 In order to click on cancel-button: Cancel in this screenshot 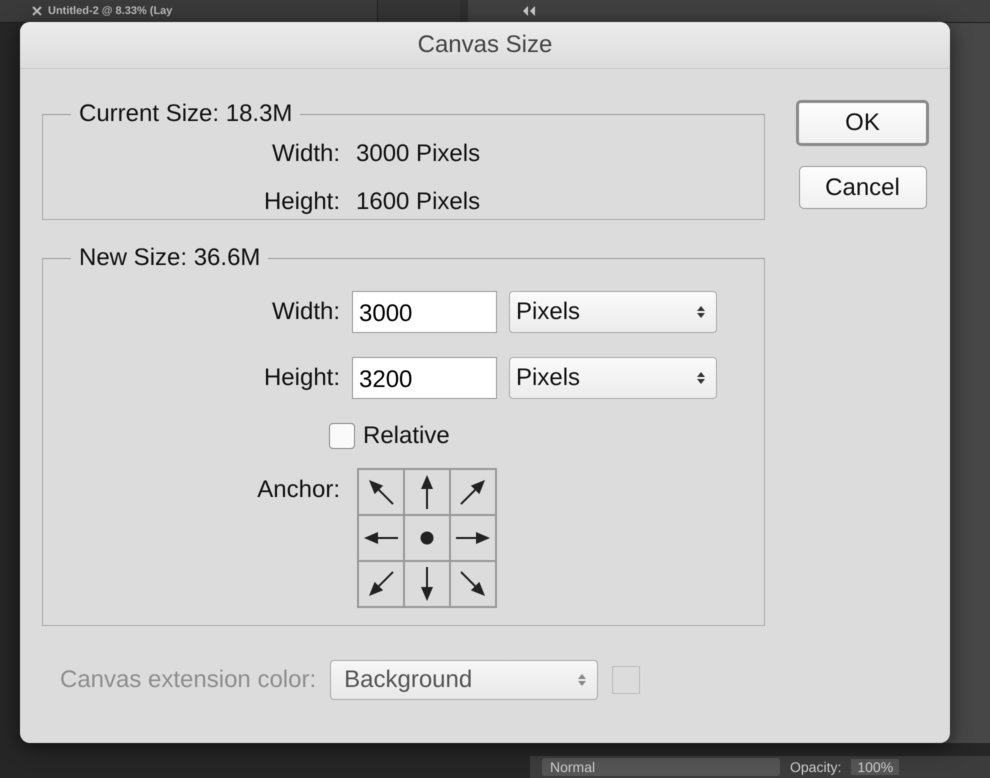, I will do `click(862, 187)`.